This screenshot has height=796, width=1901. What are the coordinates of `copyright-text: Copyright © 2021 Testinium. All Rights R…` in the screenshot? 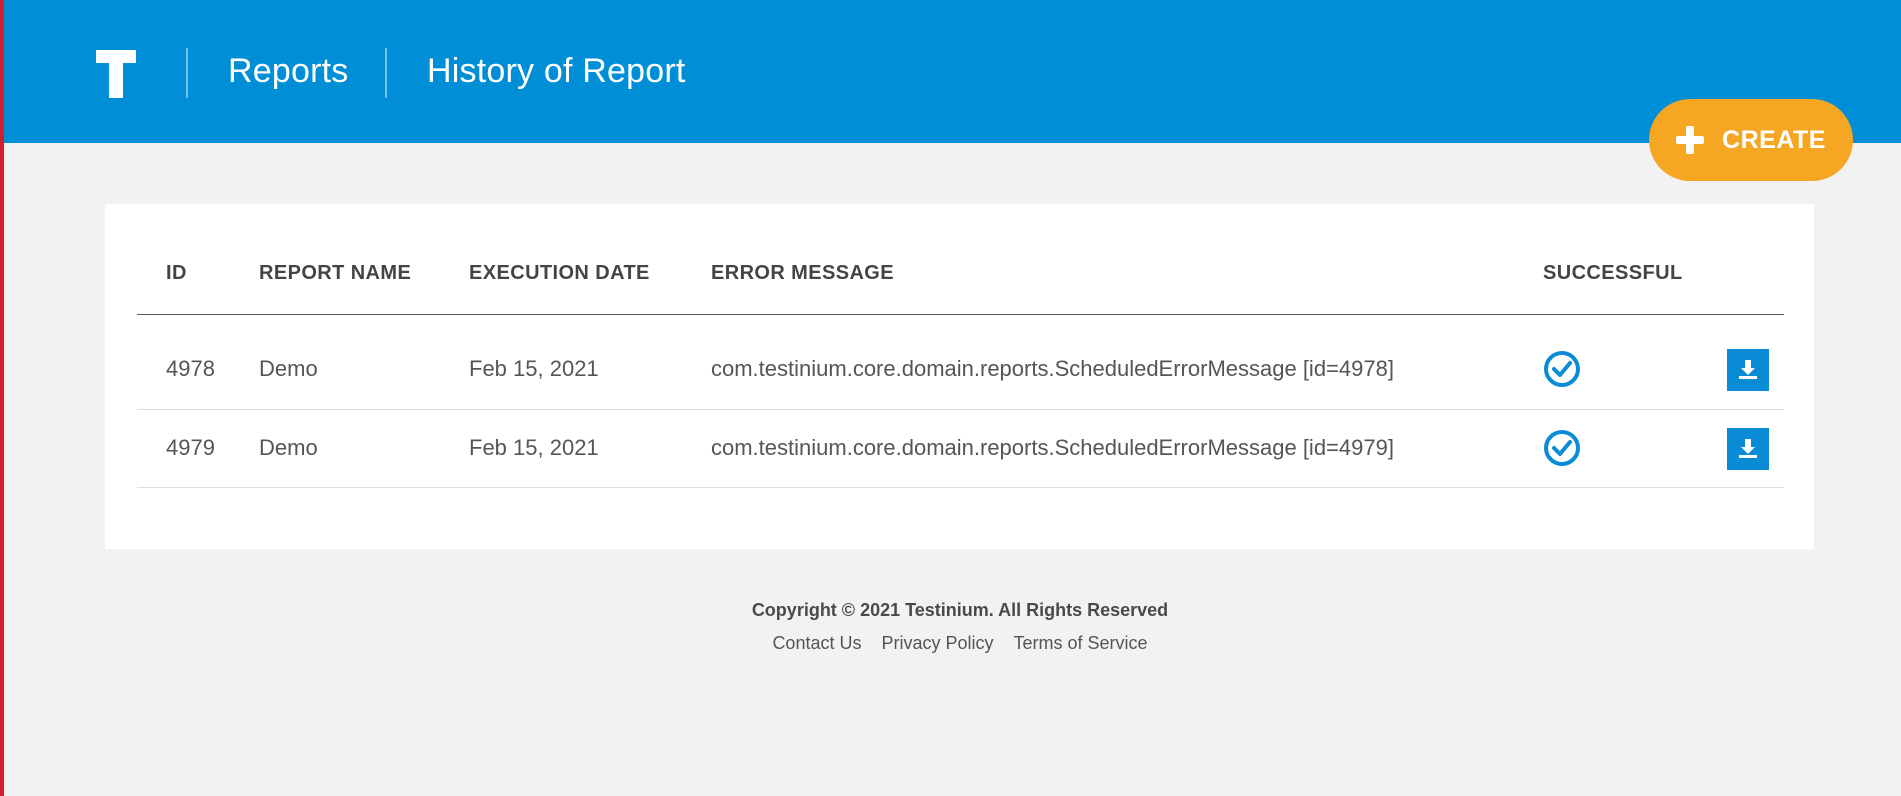 It's located at (960, 610).